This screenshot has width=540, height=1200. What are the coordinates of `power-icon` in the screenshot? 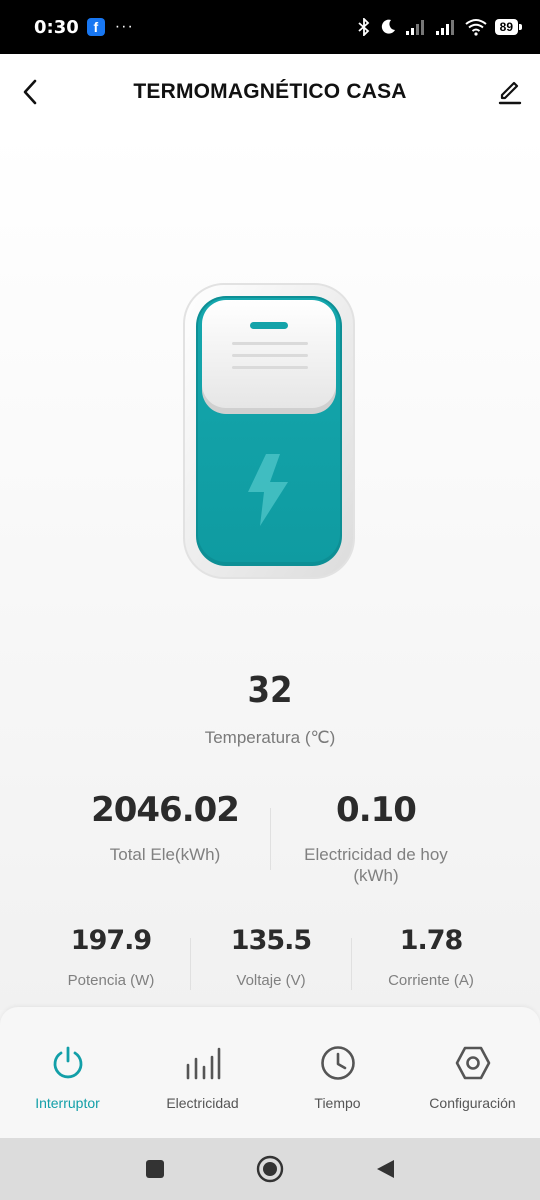 It's located at (67, 1062).